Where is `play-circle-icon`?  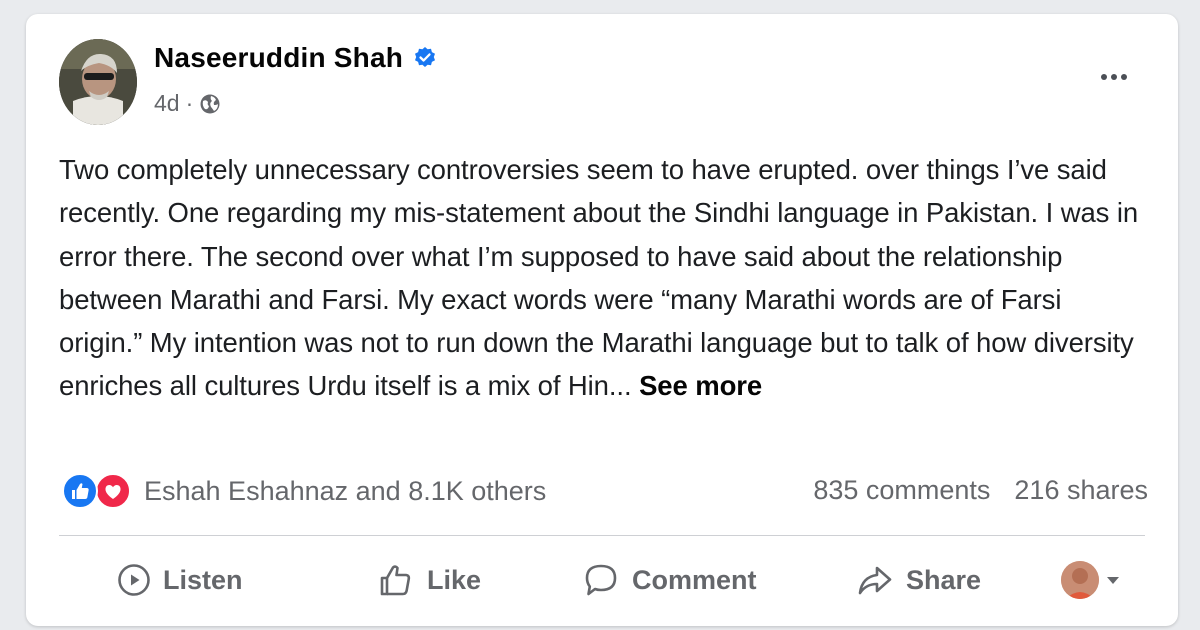
play-circle-icon is located at coordinates (134, 580).